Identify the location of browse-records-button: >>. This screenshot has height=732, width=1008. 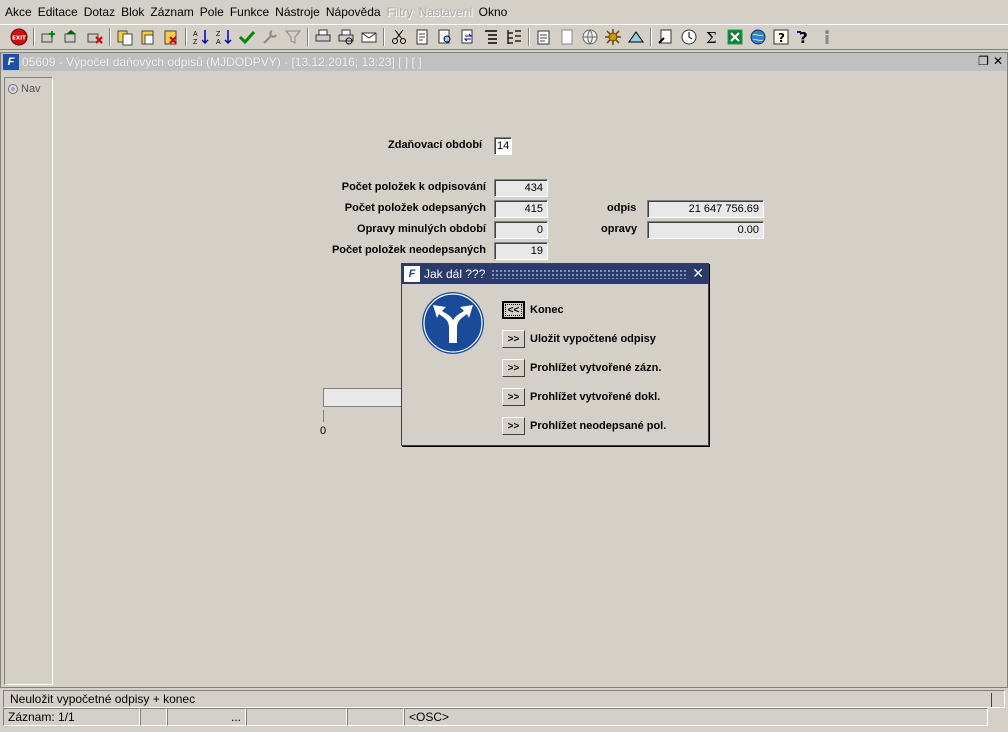
(513, 368).